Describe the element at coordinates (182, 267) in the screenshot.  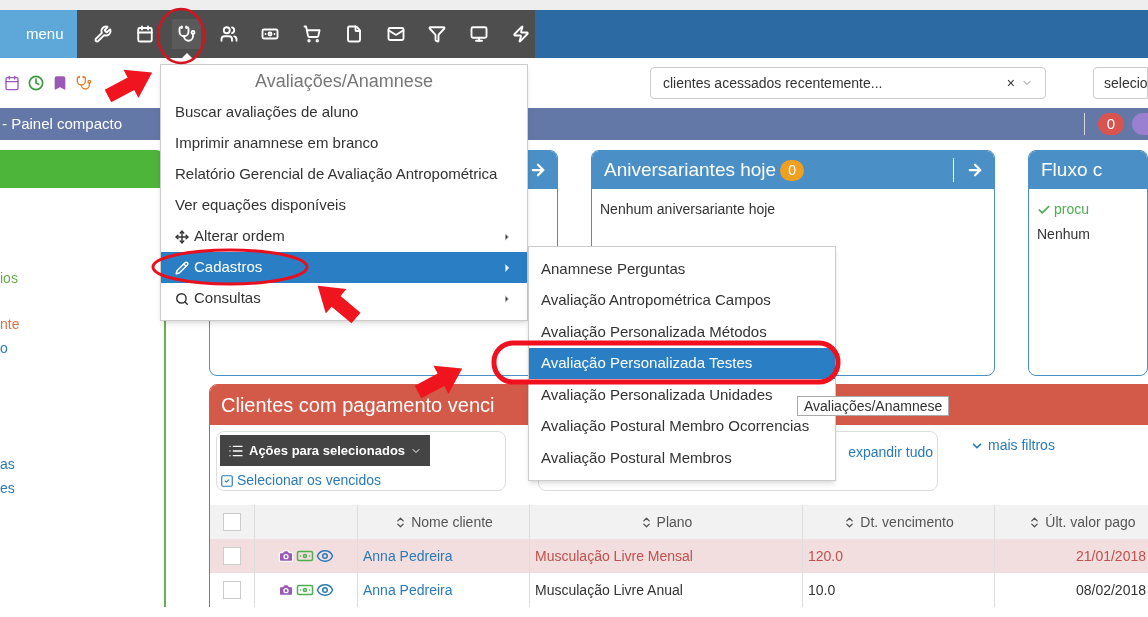
I see `pencil-icon` at that location.